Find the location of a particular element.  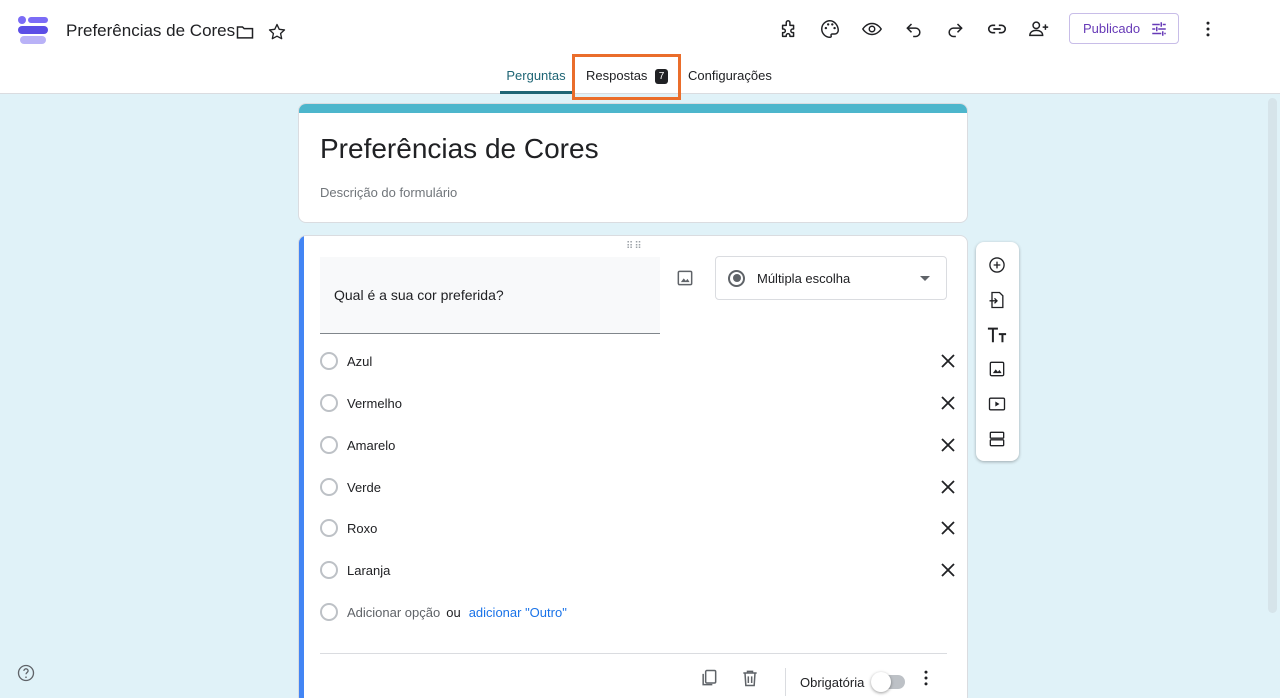

add-collaborator-icon is located at coordinates (1039, 29).